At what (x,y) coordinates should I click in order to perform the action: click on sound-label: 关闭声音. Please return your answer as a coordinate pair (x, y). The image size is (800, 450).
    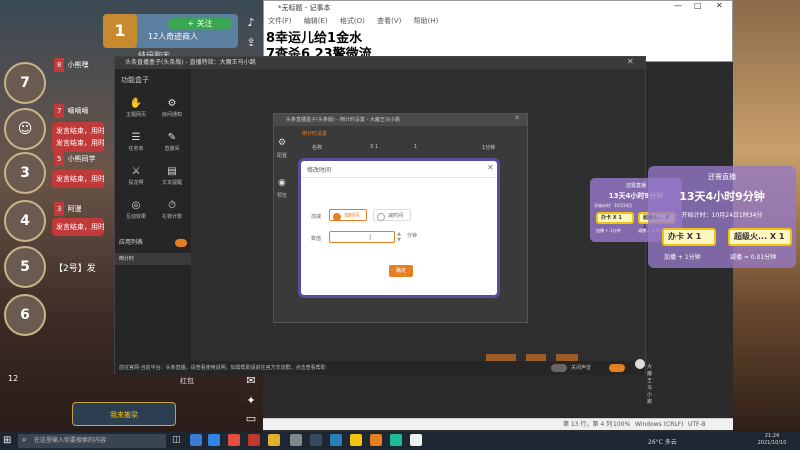
    Looking at the image, I should click on (581, 368).